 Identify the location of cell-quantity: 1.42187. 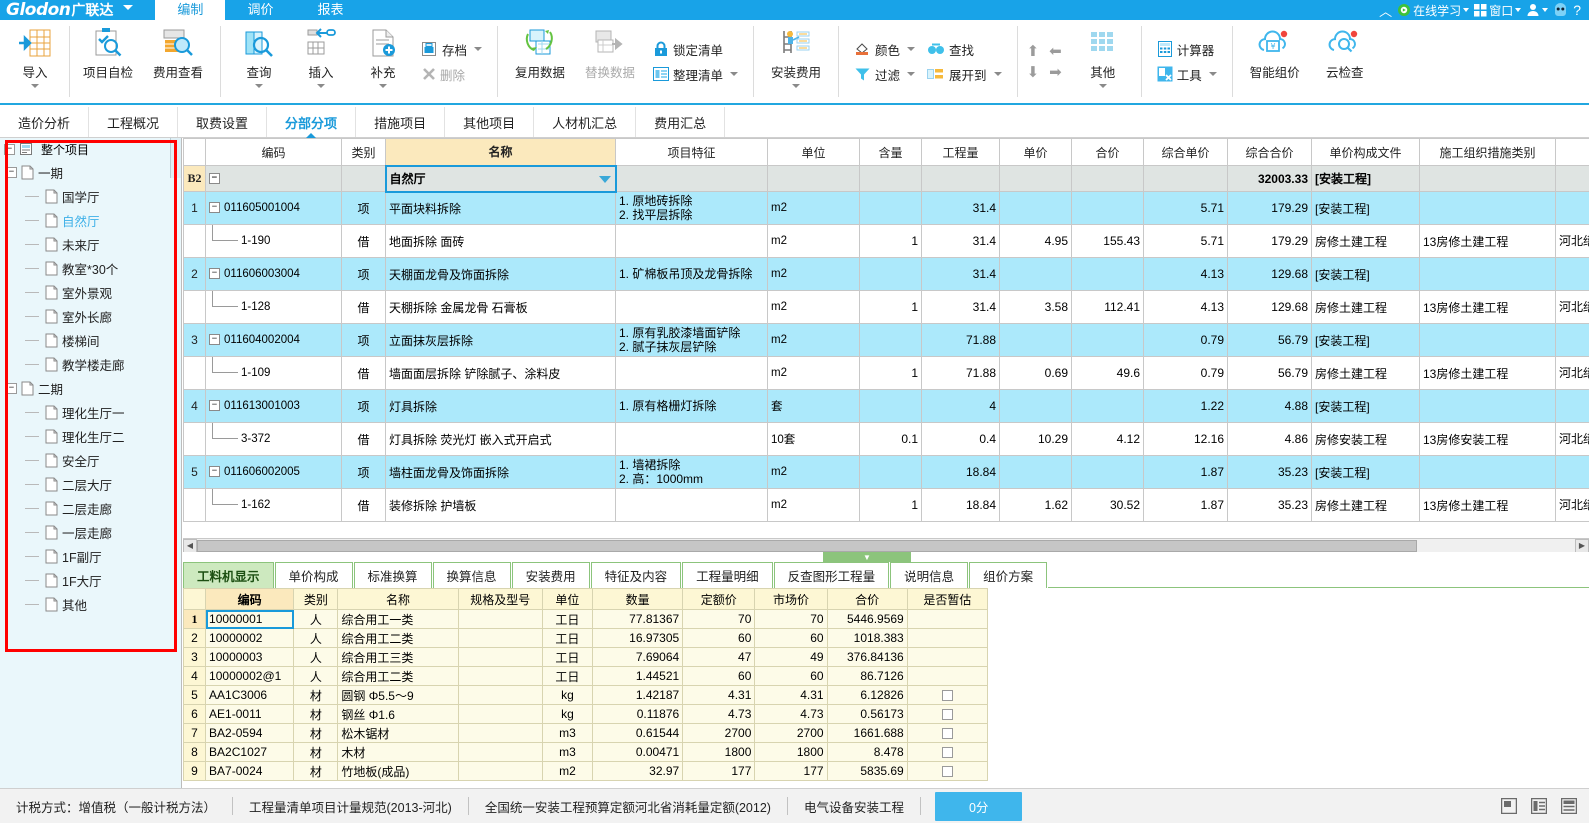
(637, 695).